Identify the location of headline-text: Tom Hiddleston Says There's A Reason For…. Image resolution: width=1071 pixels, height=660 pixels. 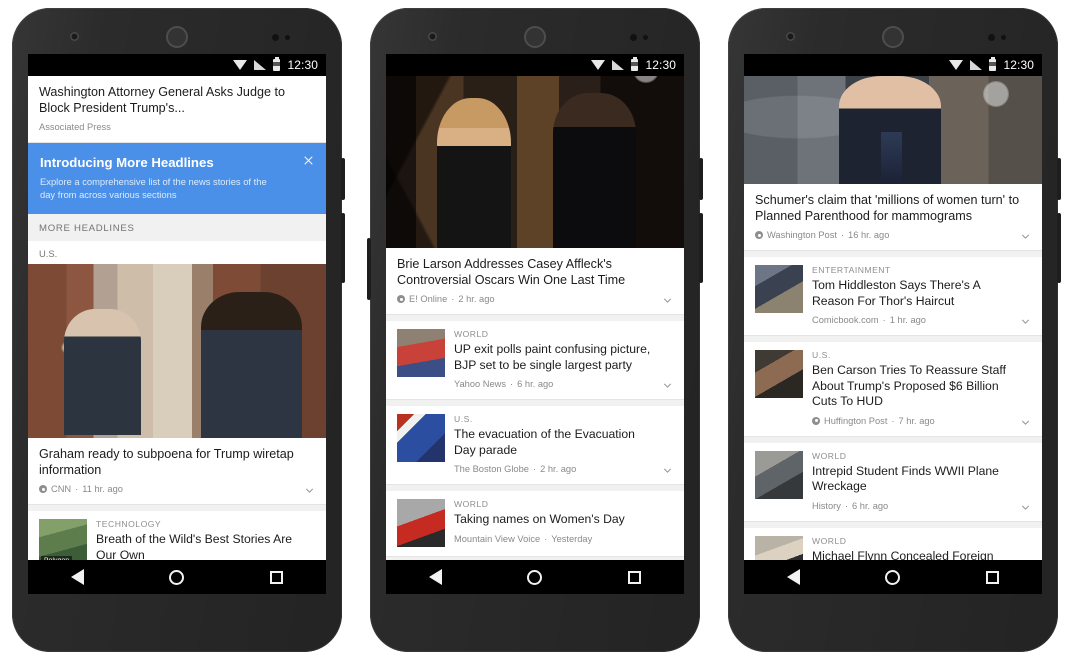
(896, 293).